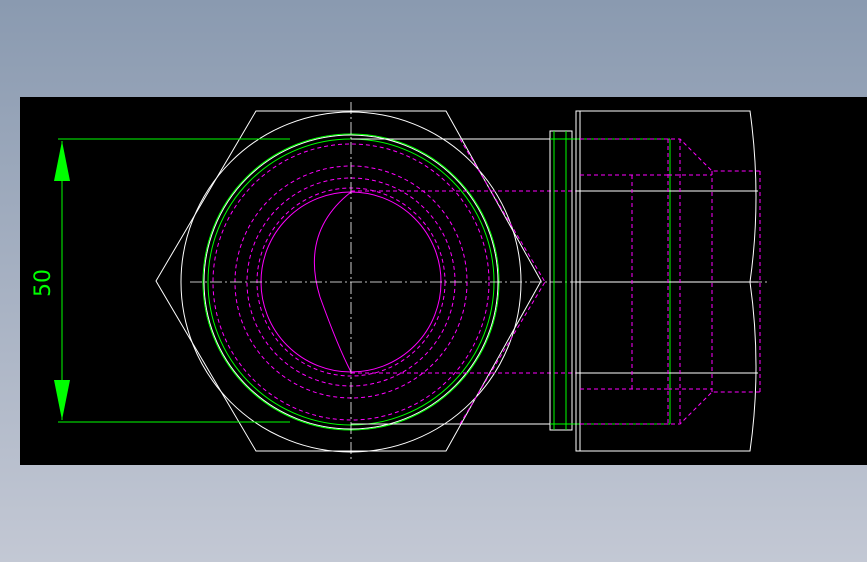 The image size is (867, 562). I want to click on projection-lines, so click(465, 281).